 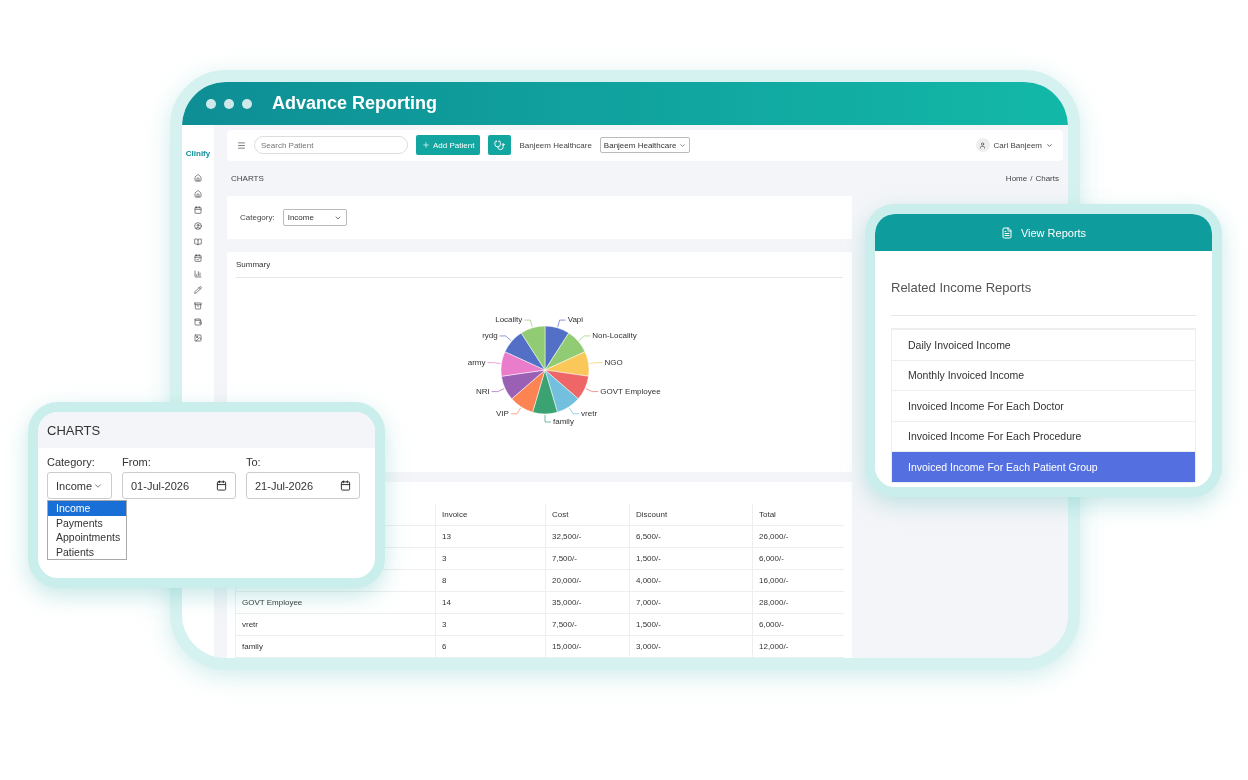 What do you see at coordinates (490, 335) in the screenshot?
I see `pie-label: rydg` at bounding box center [490, 335].